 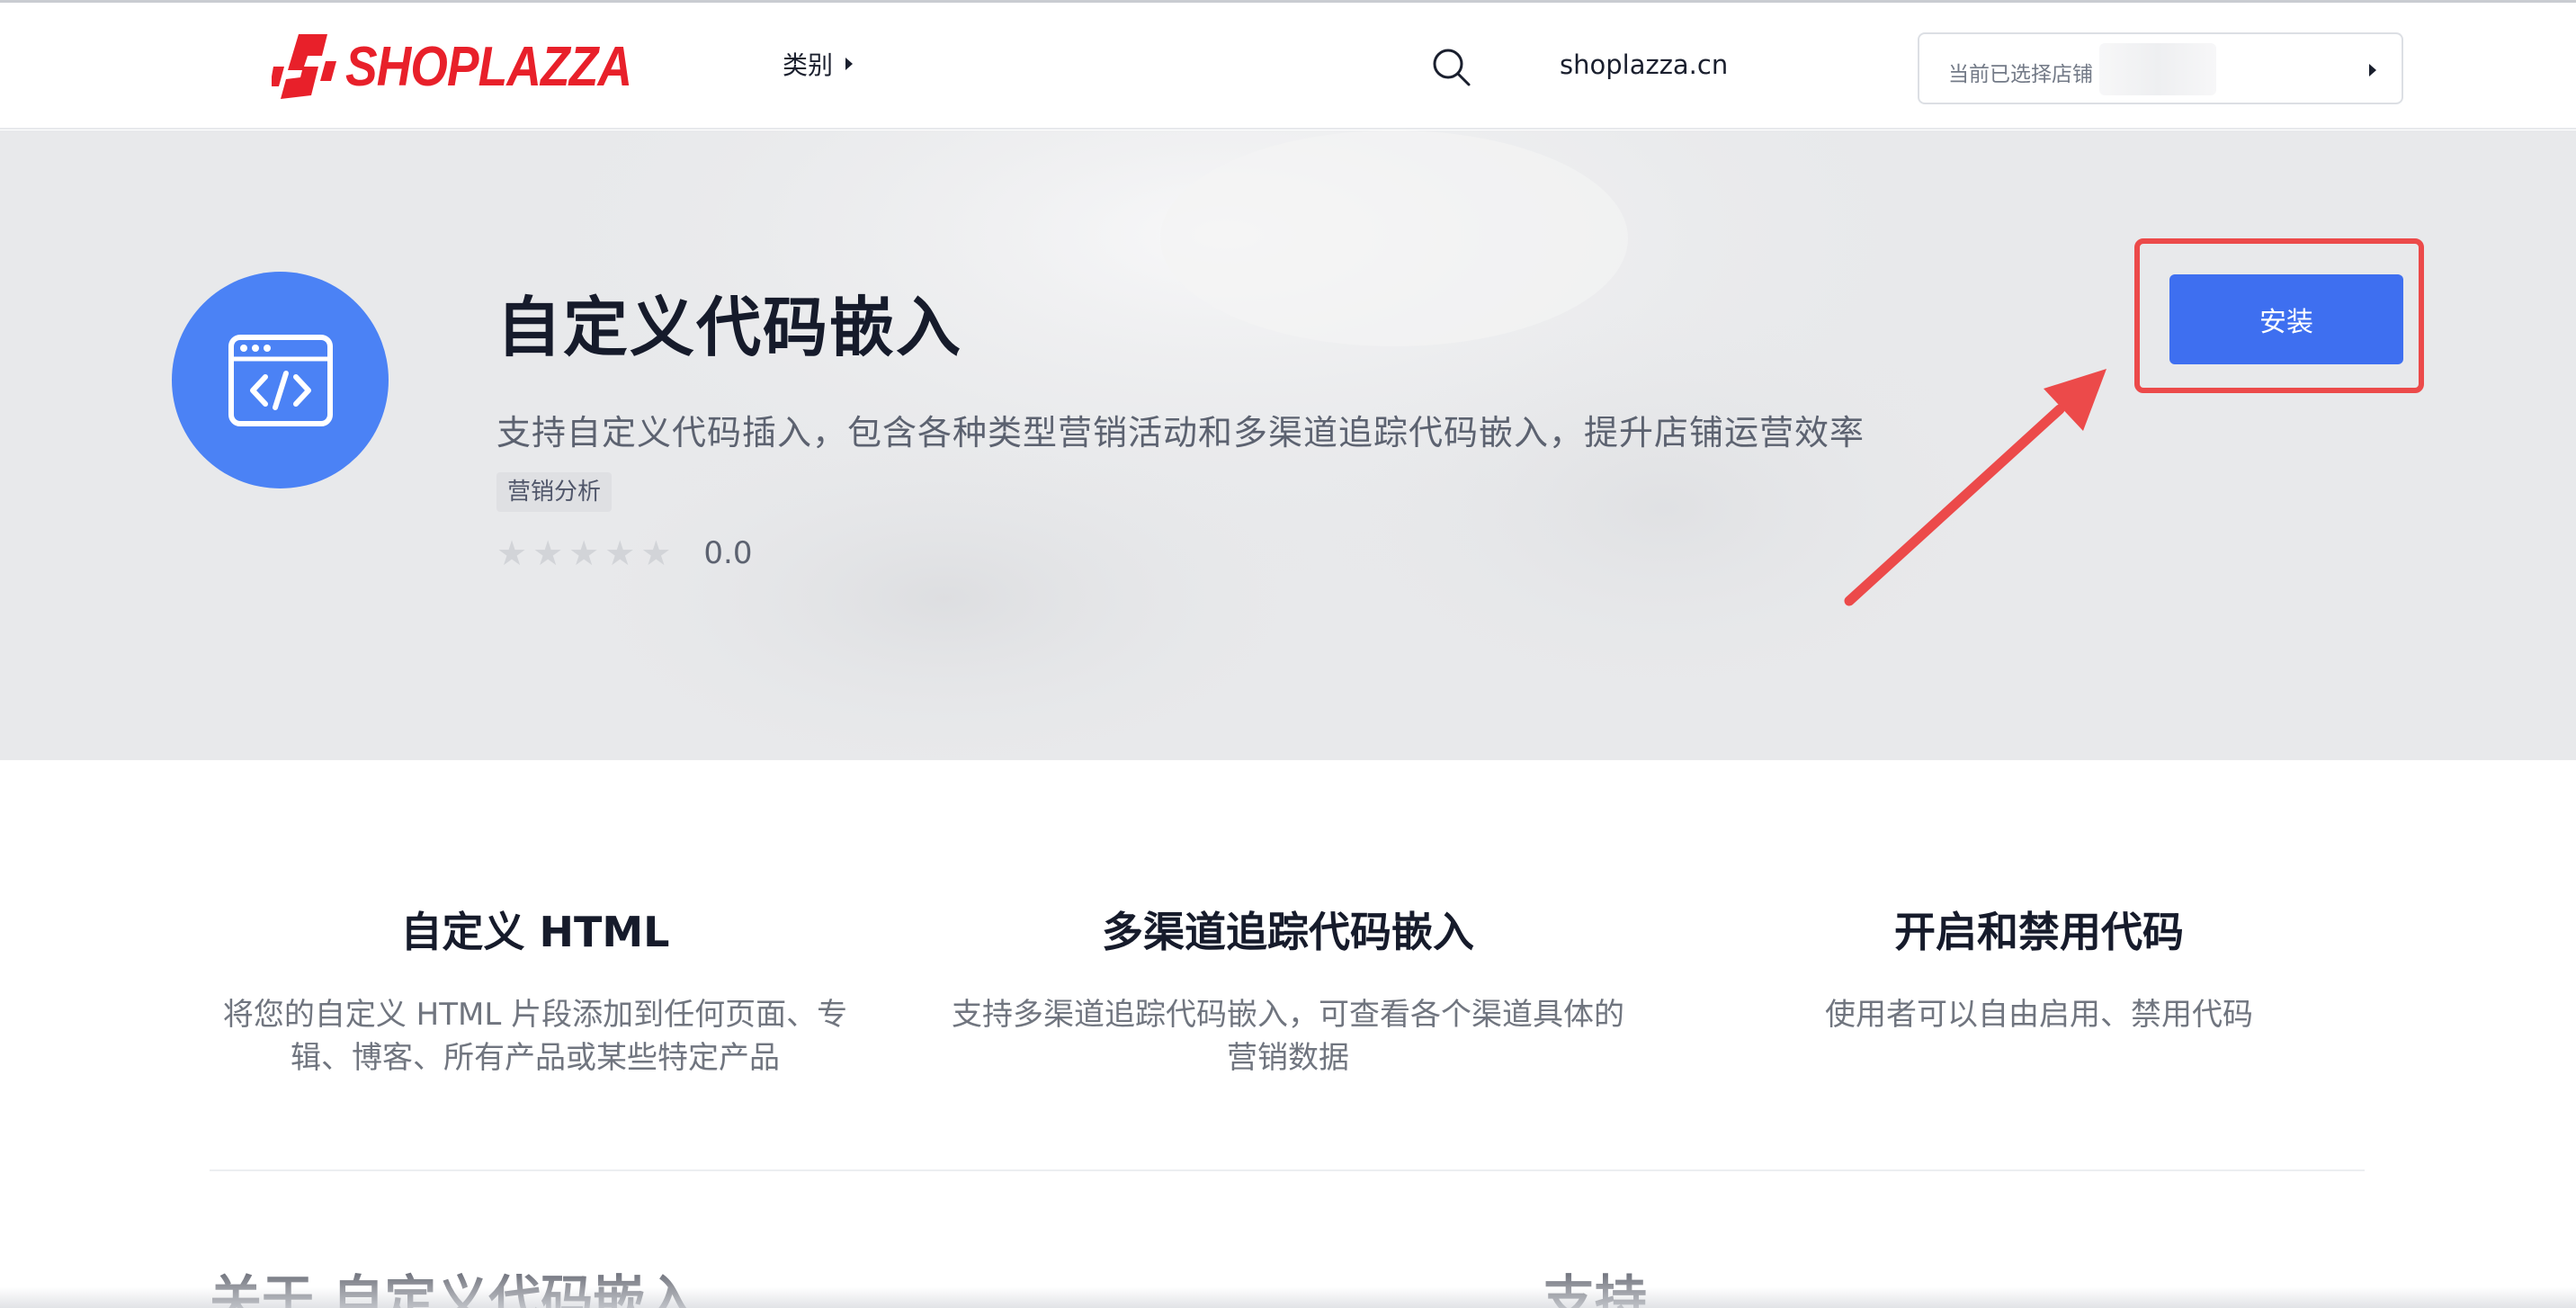 What do you see at coordinates (1288, 1036) in the screenshot?
I see `feature-description: 支持多渠道追踪代码嵌入，可查看各个渠道具体的营销数据` at bounding box center [1288, 1036].